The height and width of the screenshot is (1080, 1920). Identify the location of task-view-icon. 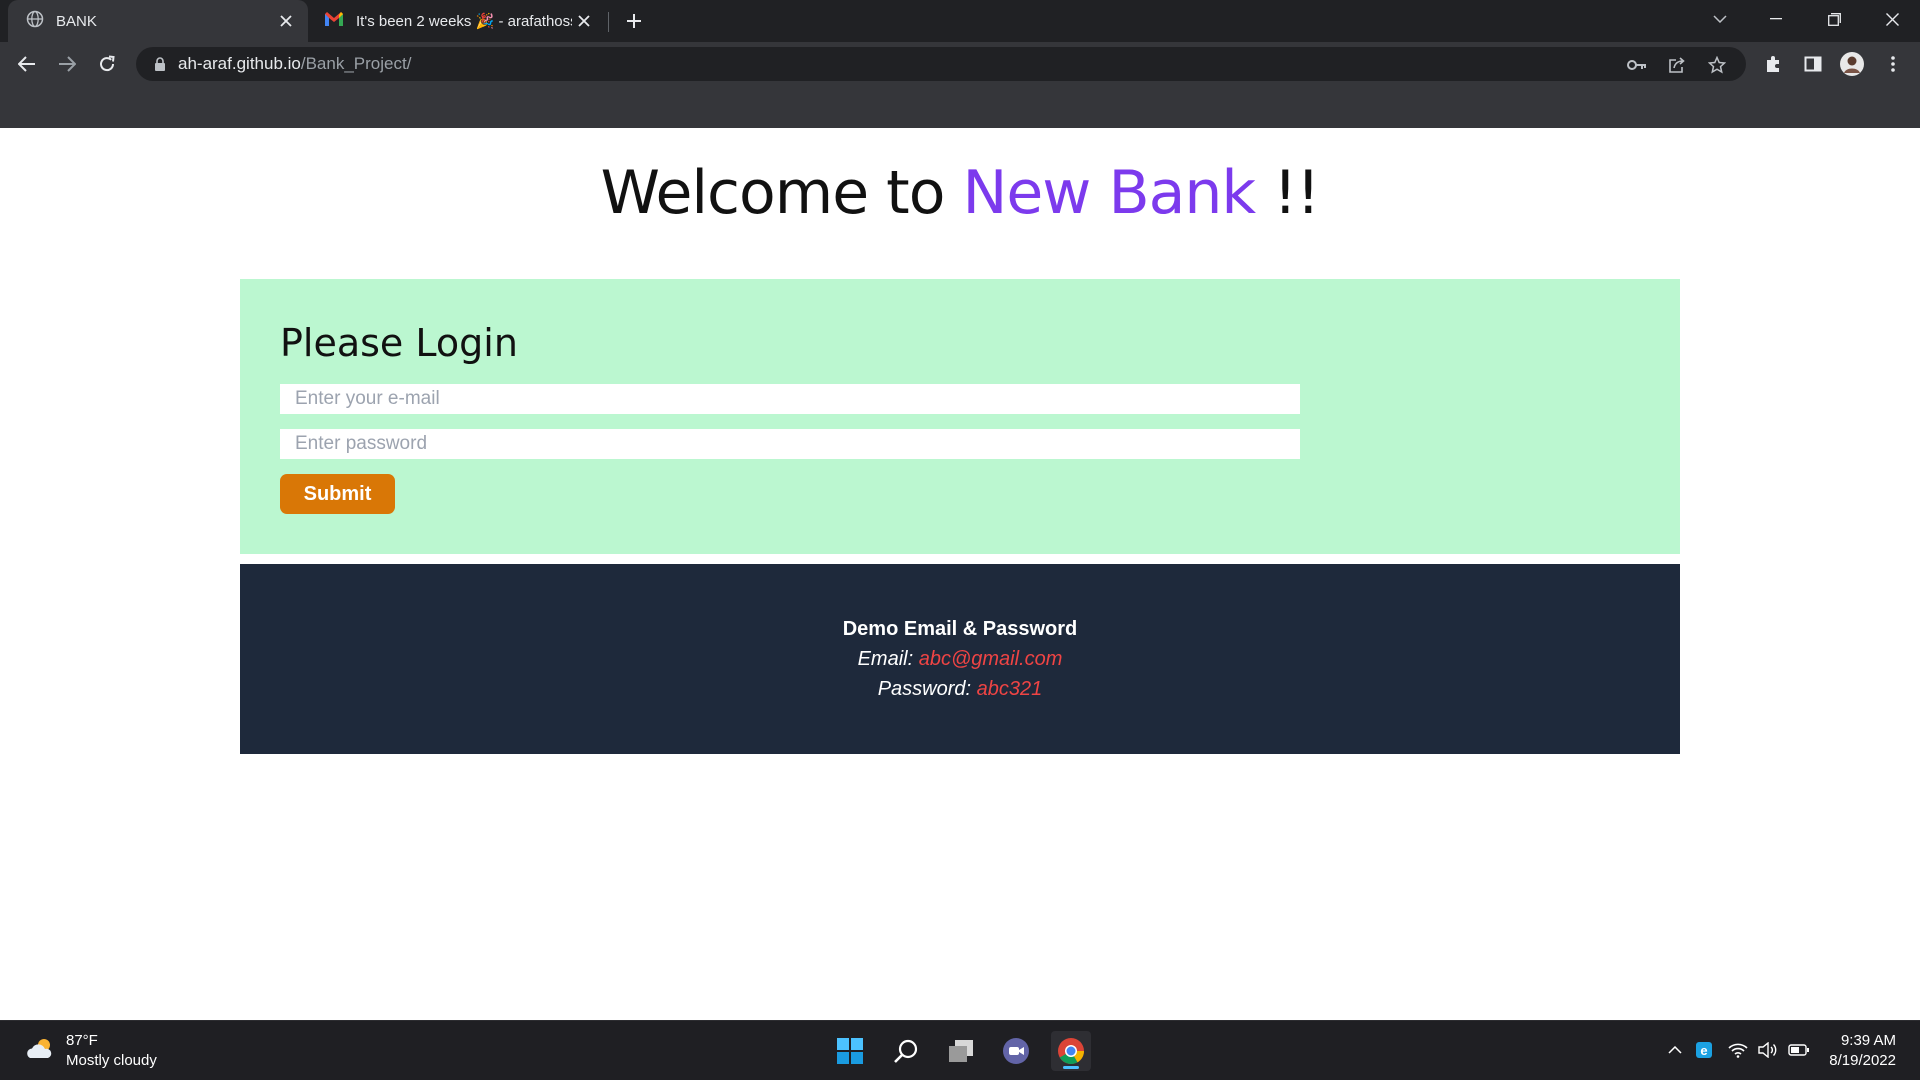
(961, 1051).